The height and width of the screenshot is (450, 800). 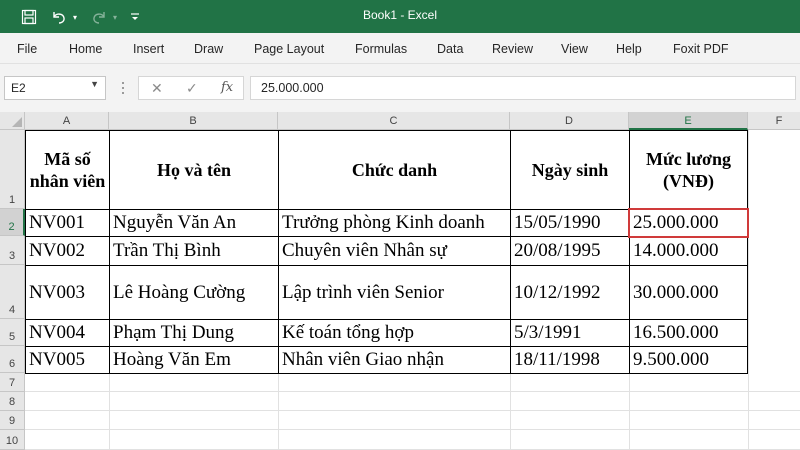 What do you see at coordinates (208, 49) in the screenshot?
I see `menu-draw: Draw` at bounding box center [208, 49].